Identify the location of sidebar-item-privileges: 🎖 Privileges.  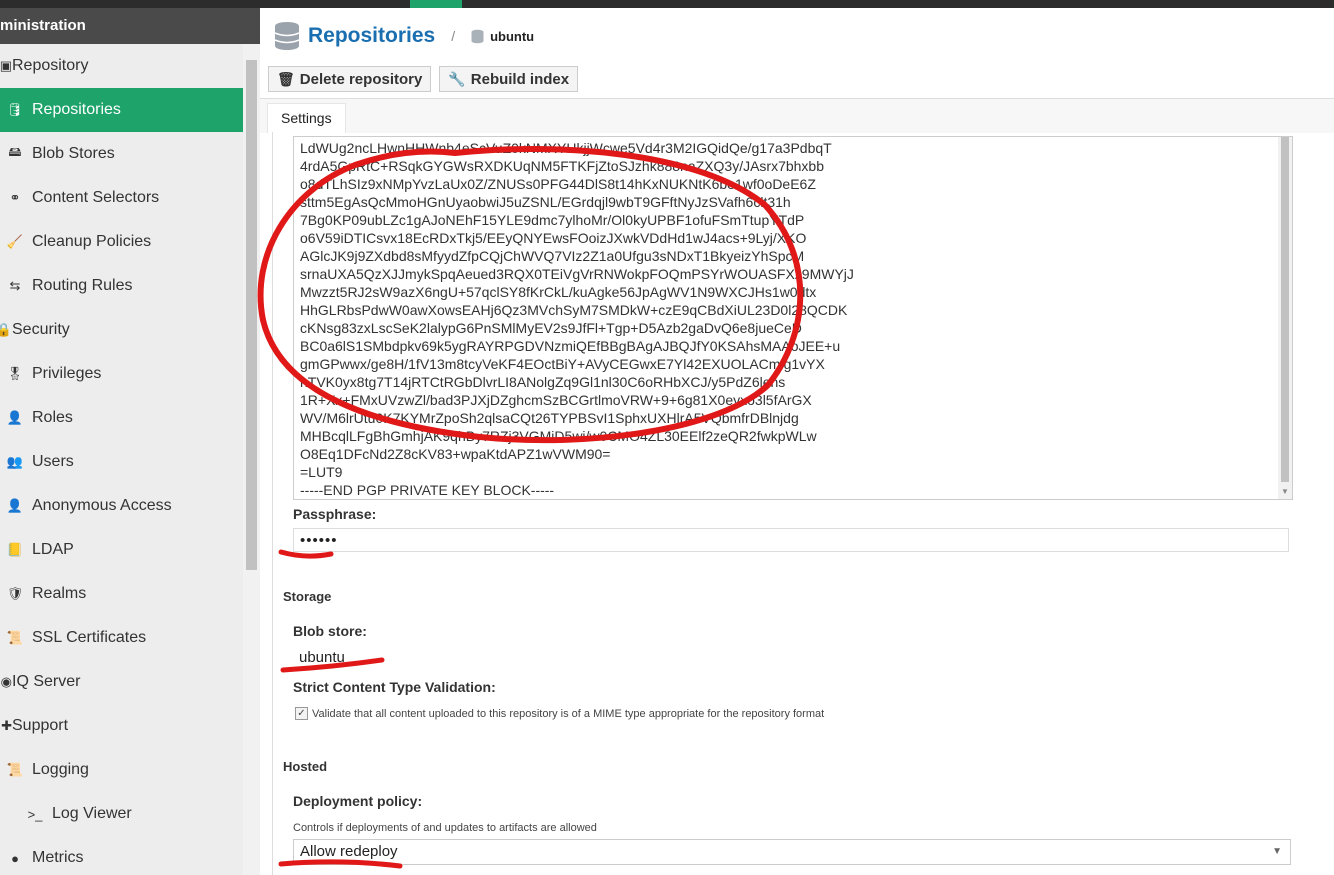
(121, 374).